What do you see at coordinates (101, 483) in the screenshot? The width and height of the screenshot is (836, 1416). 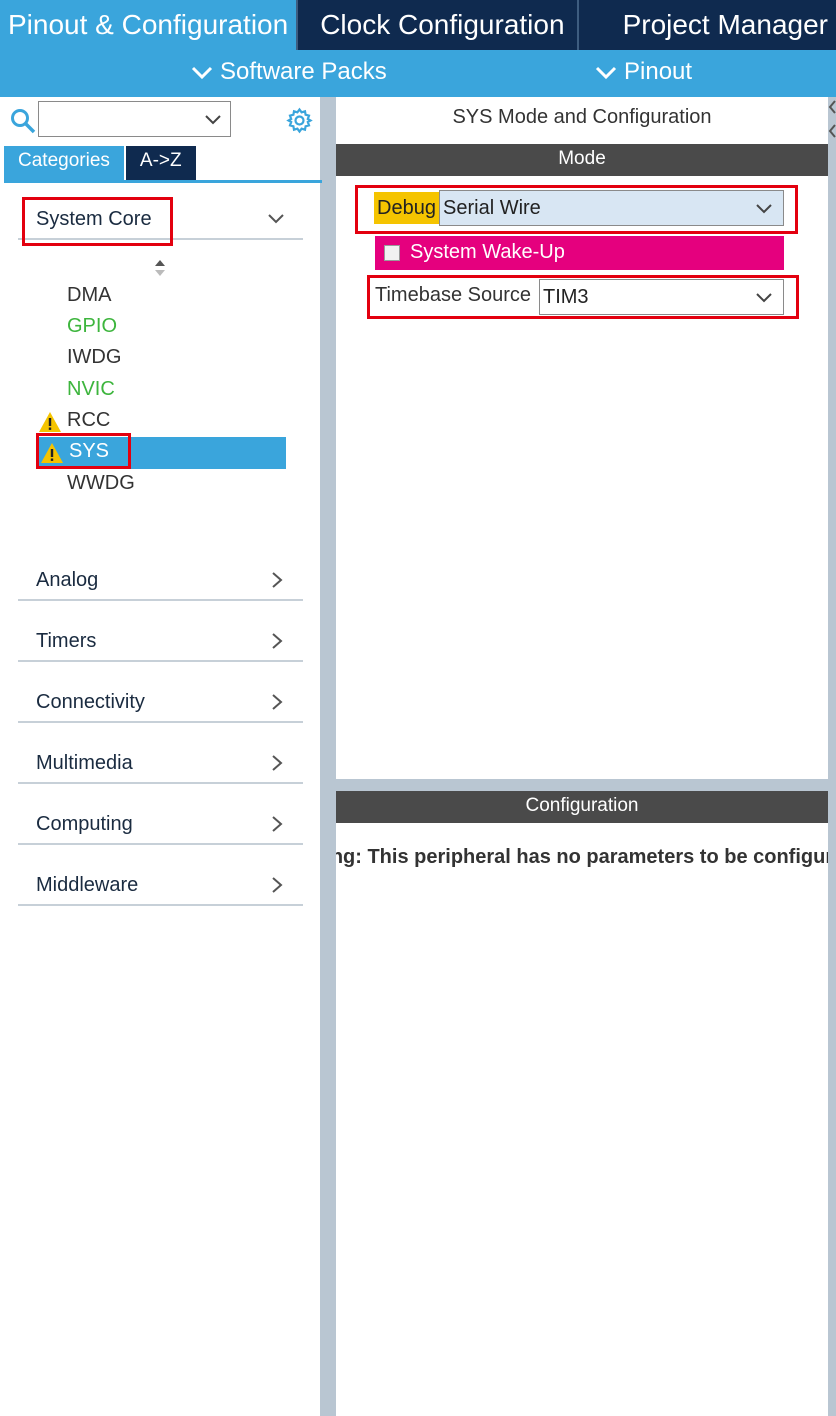 I see `peripheral-item-wwdg: WWDG` at bounding box center [101, 483].